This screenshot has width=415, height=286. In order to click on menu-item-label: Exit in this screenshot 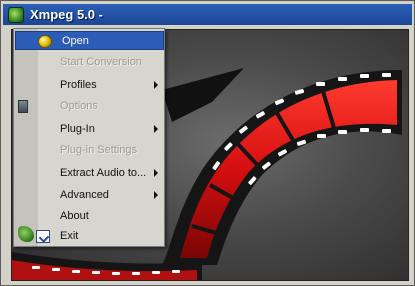, I will do `click(69, 236)`.